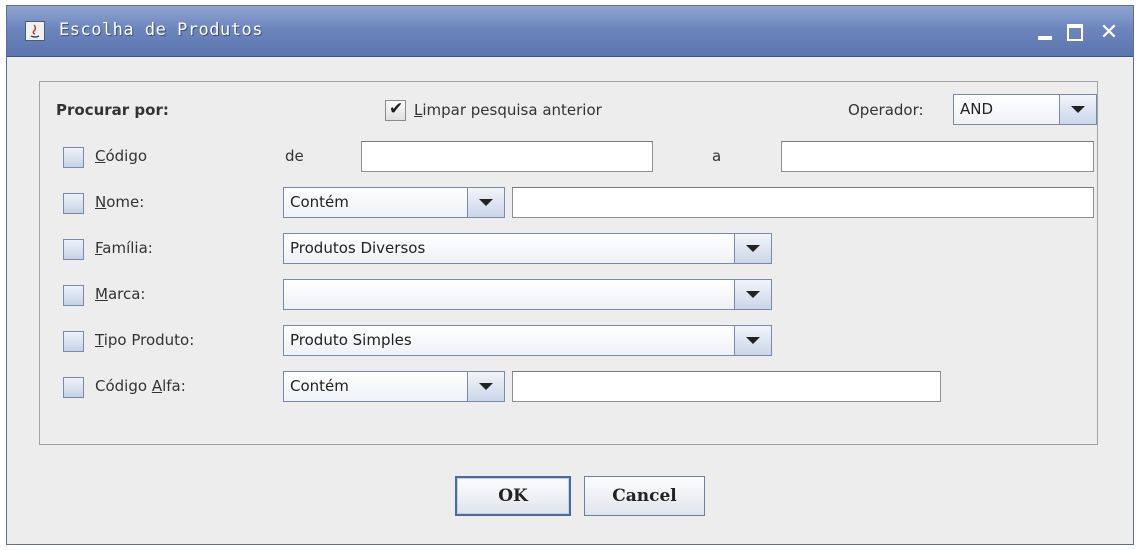  What do you see at coordinates (527, 294) in the screenshot?
I see `marca-select` at bounding box center [527, 294].